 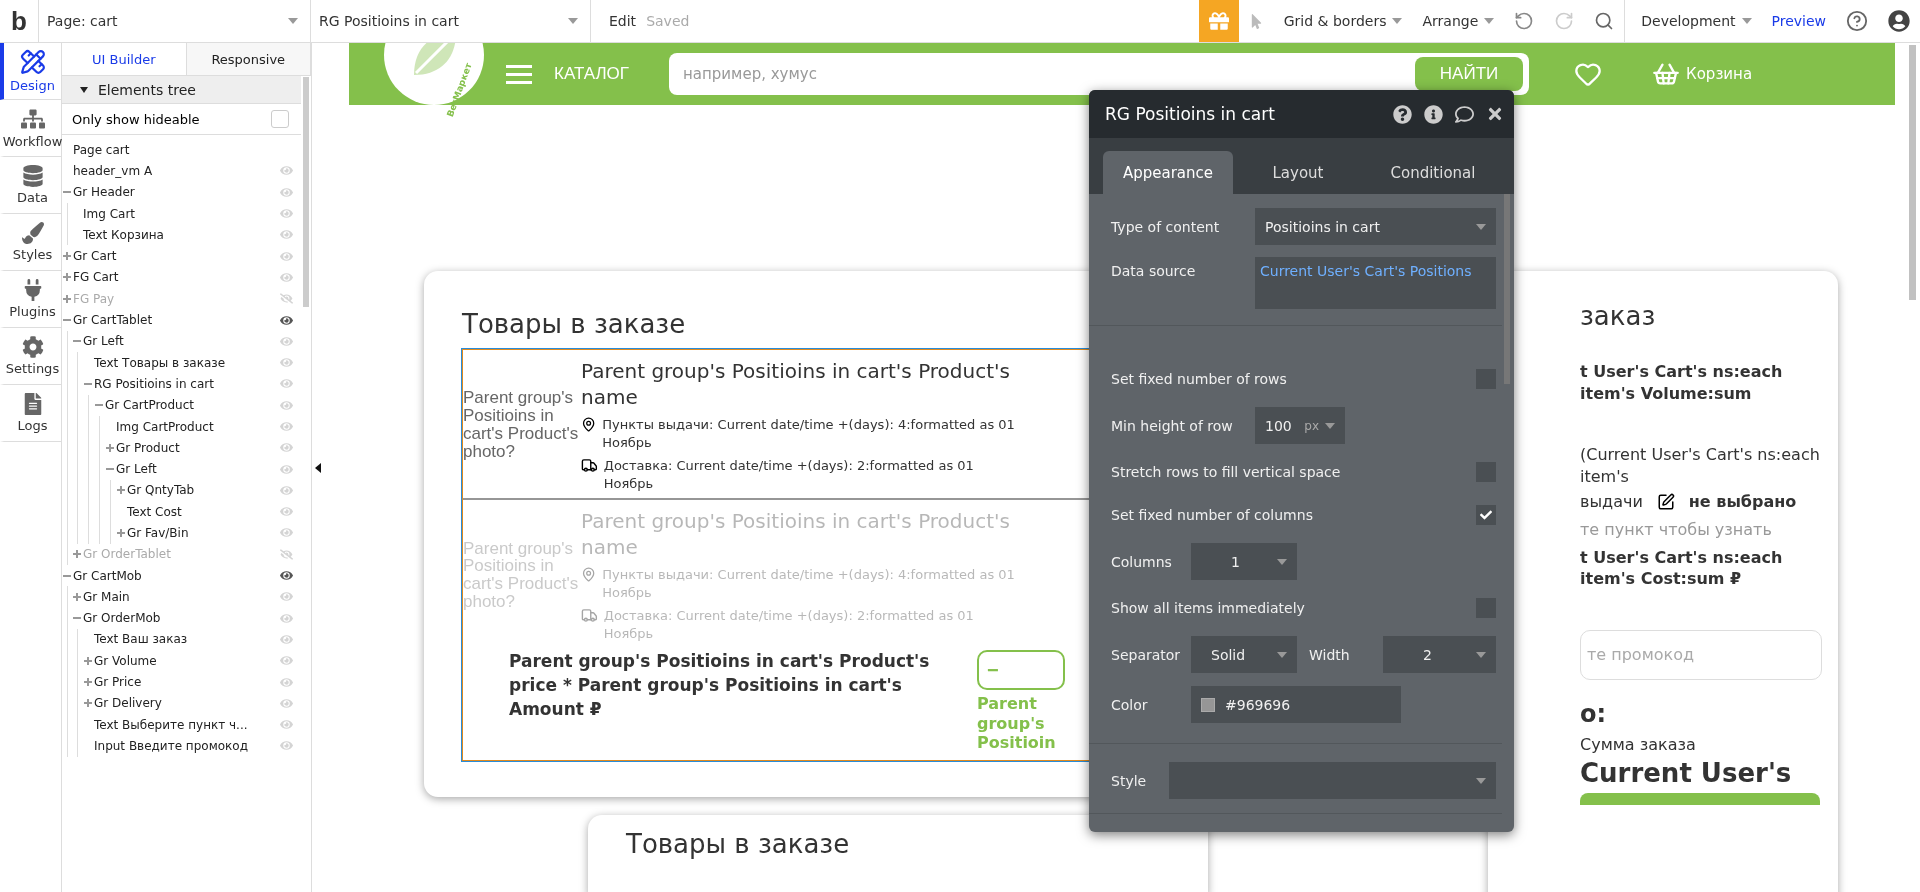 I want to click on panel-tab: Responsive, so click(x=248, y=59).